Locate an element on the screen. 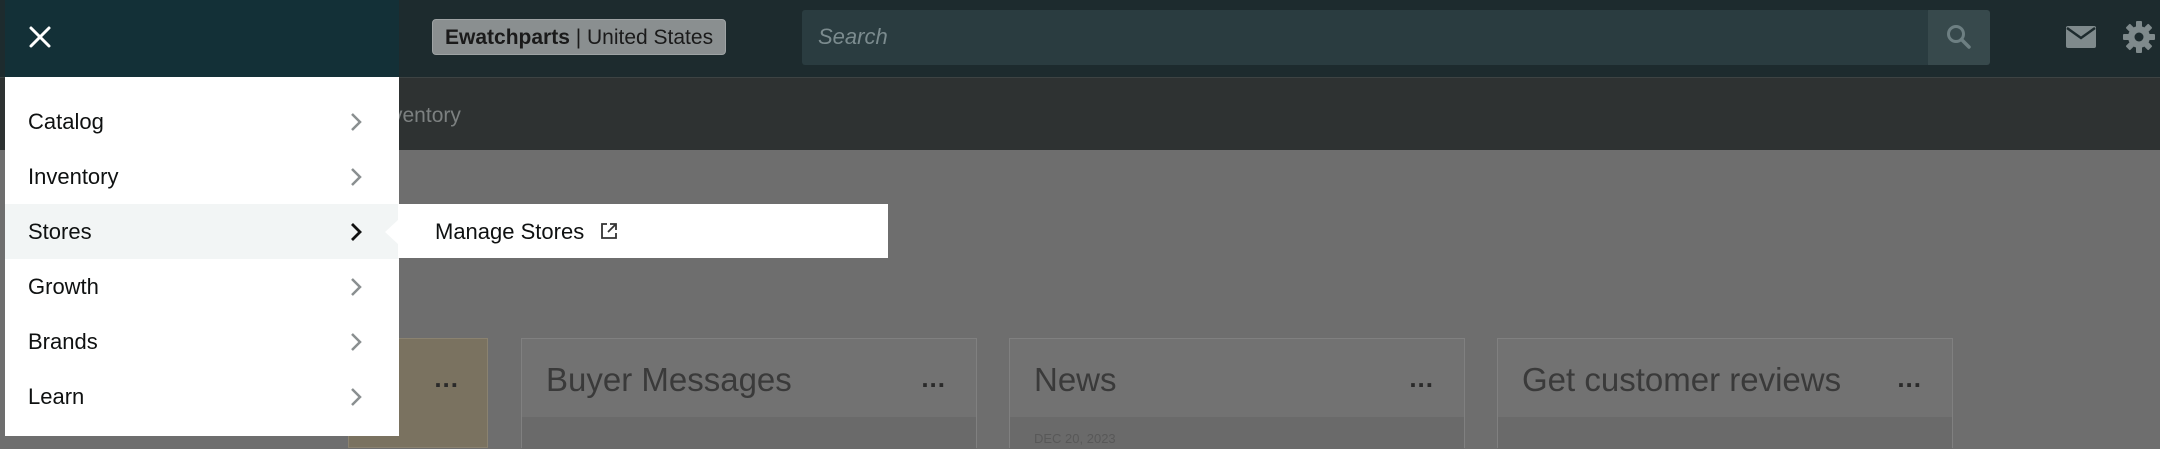 The height and width of the screenshot is (449, 2160). drawer-item-inventory: Inventory is located at coordinates (202, 176).